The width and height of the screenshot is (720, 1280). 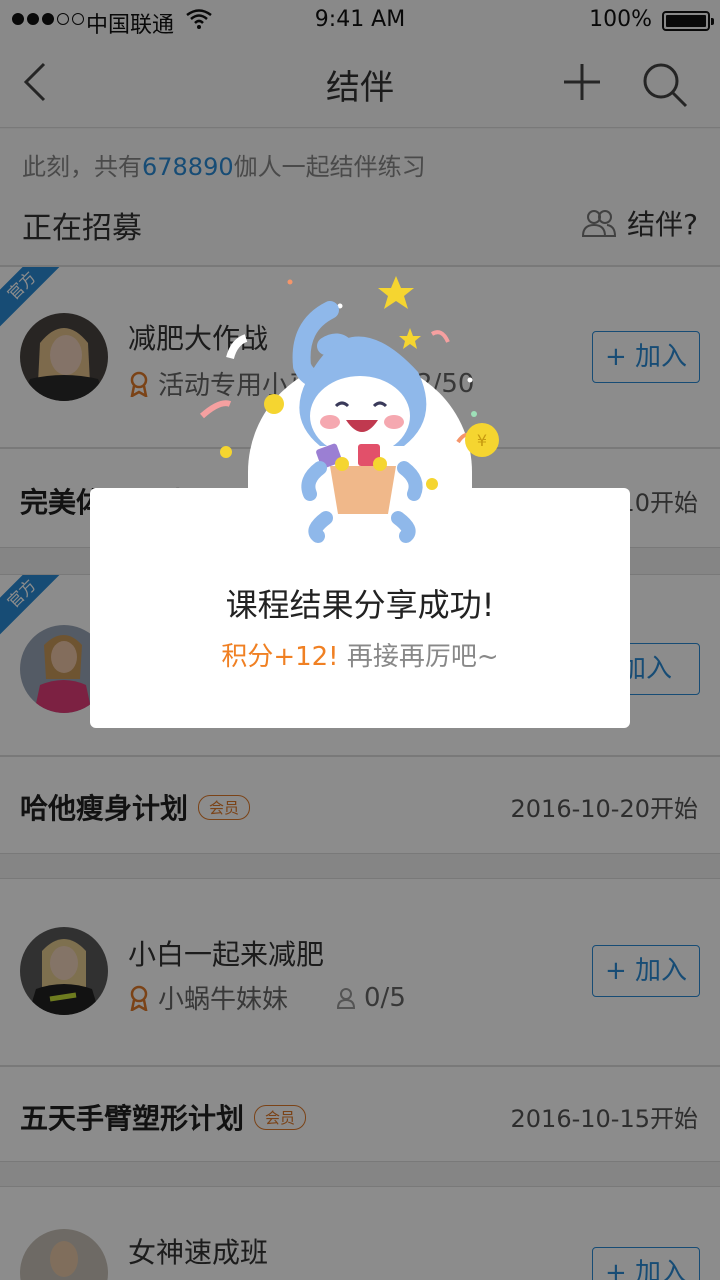 What do you see at coordinates (422, 657) in the screenshot?
I see `encourage-text: 再接再厉吧~` at bounding box center [422, 657].